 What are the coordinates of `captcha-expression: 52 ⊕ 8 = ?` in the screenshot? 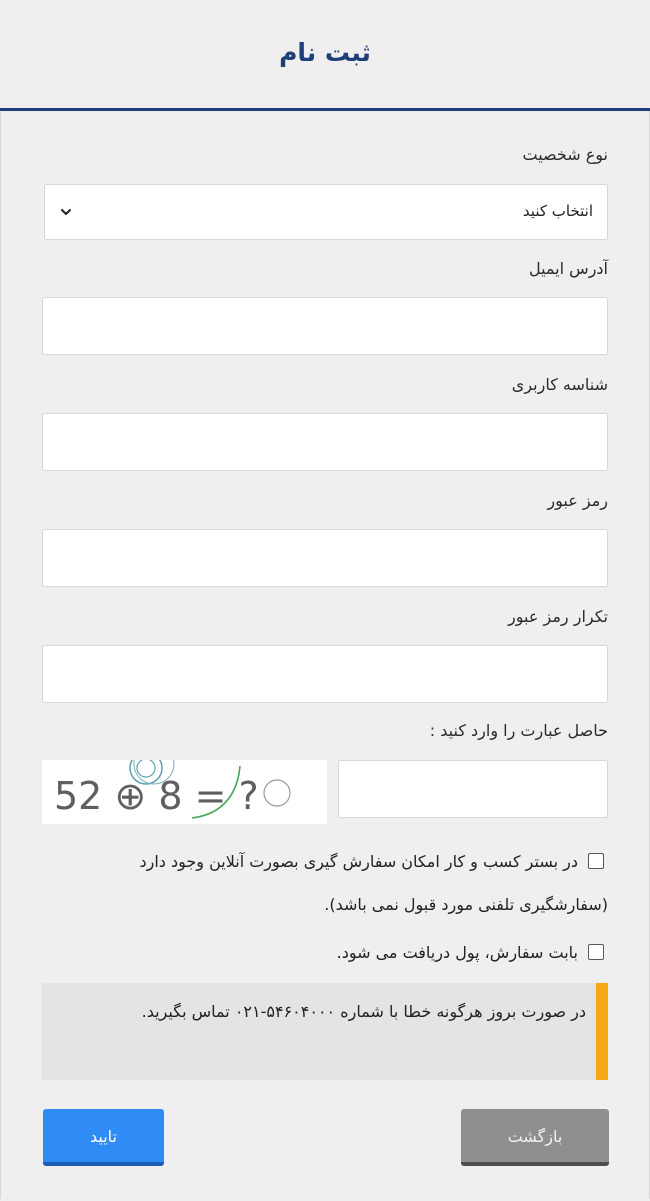 It's located at (156, 796).